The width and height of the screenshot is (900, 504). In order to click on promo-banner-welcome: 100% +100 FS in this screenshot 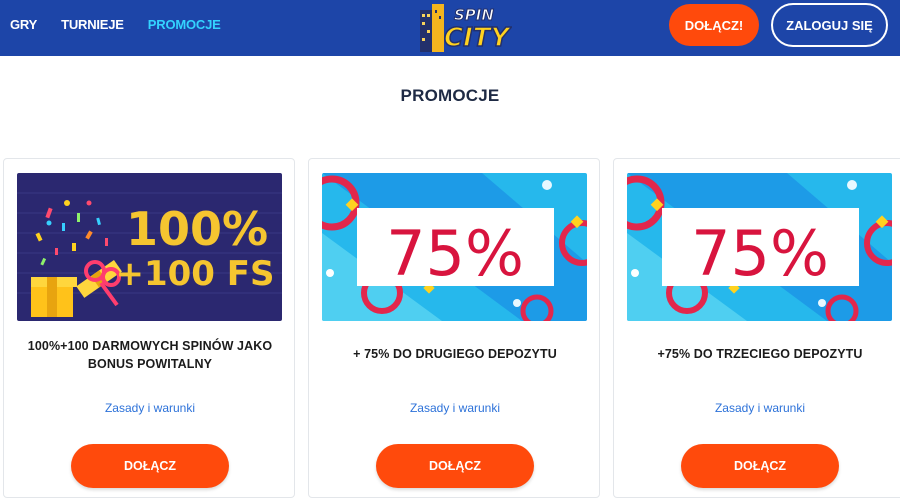, I will do `click(149, 247)`.